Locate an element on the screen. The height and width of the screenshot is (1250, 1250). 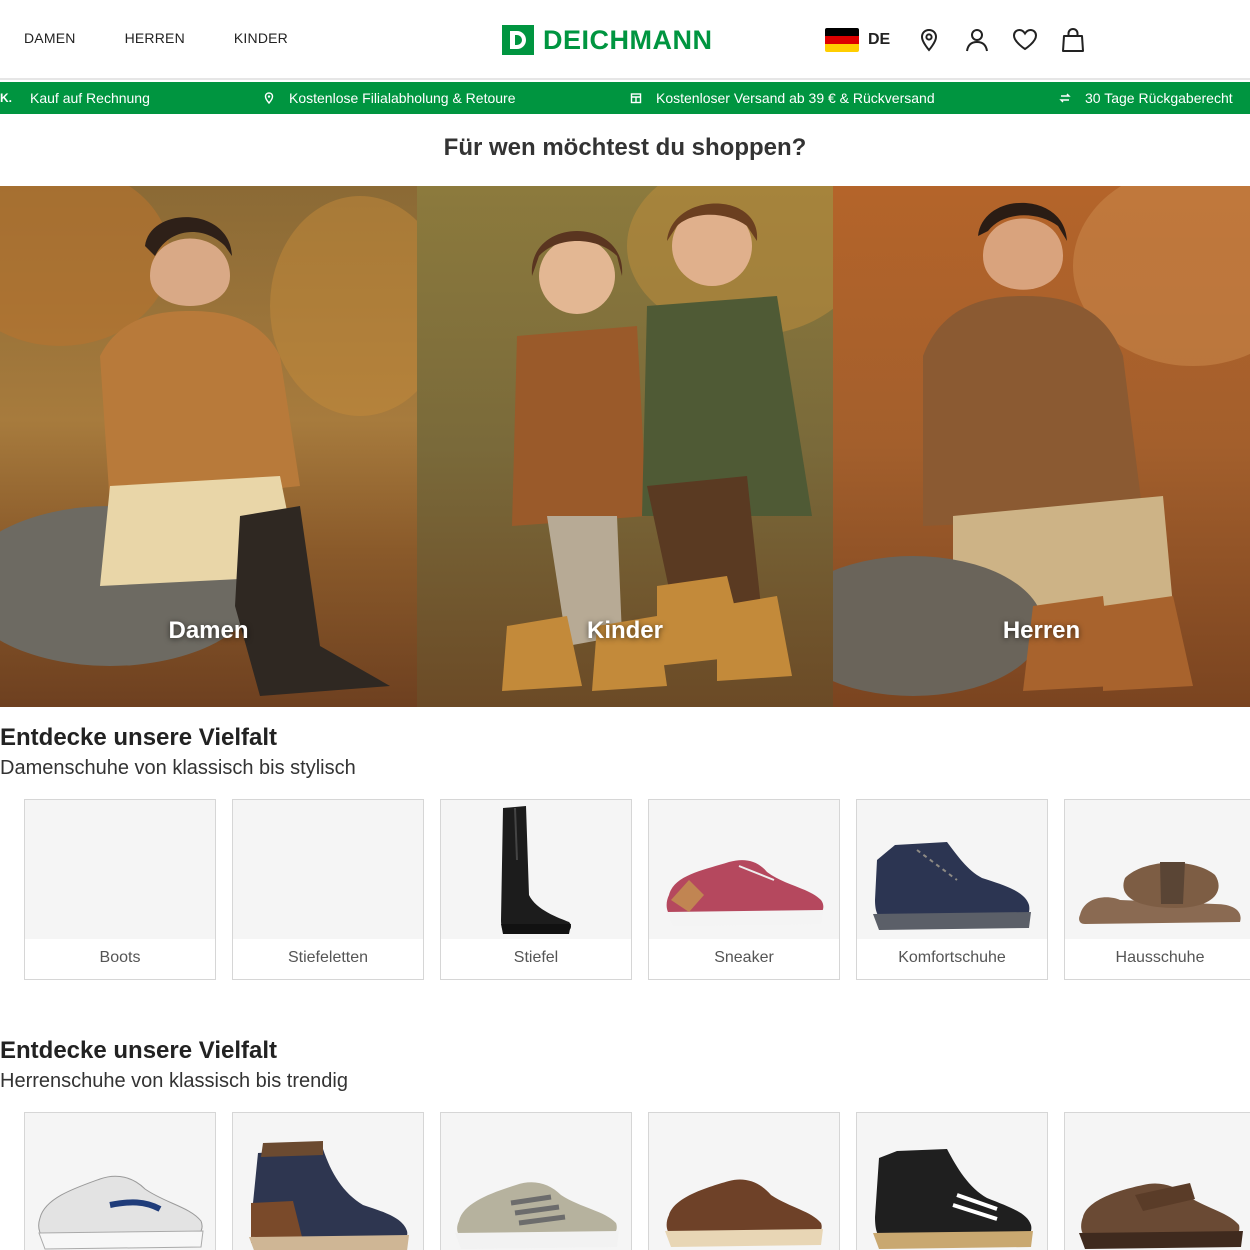
logo-d-icon is located at coordinates (518, 40).